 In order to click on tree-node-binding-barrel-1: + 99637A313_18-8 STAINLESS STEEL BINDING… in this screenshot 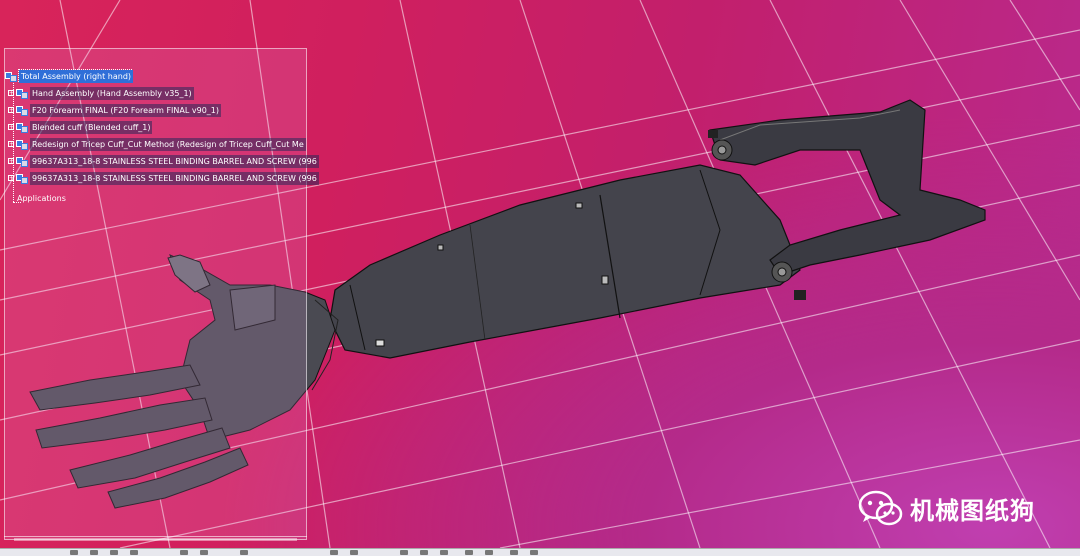, I will do `click(163, 161)`.